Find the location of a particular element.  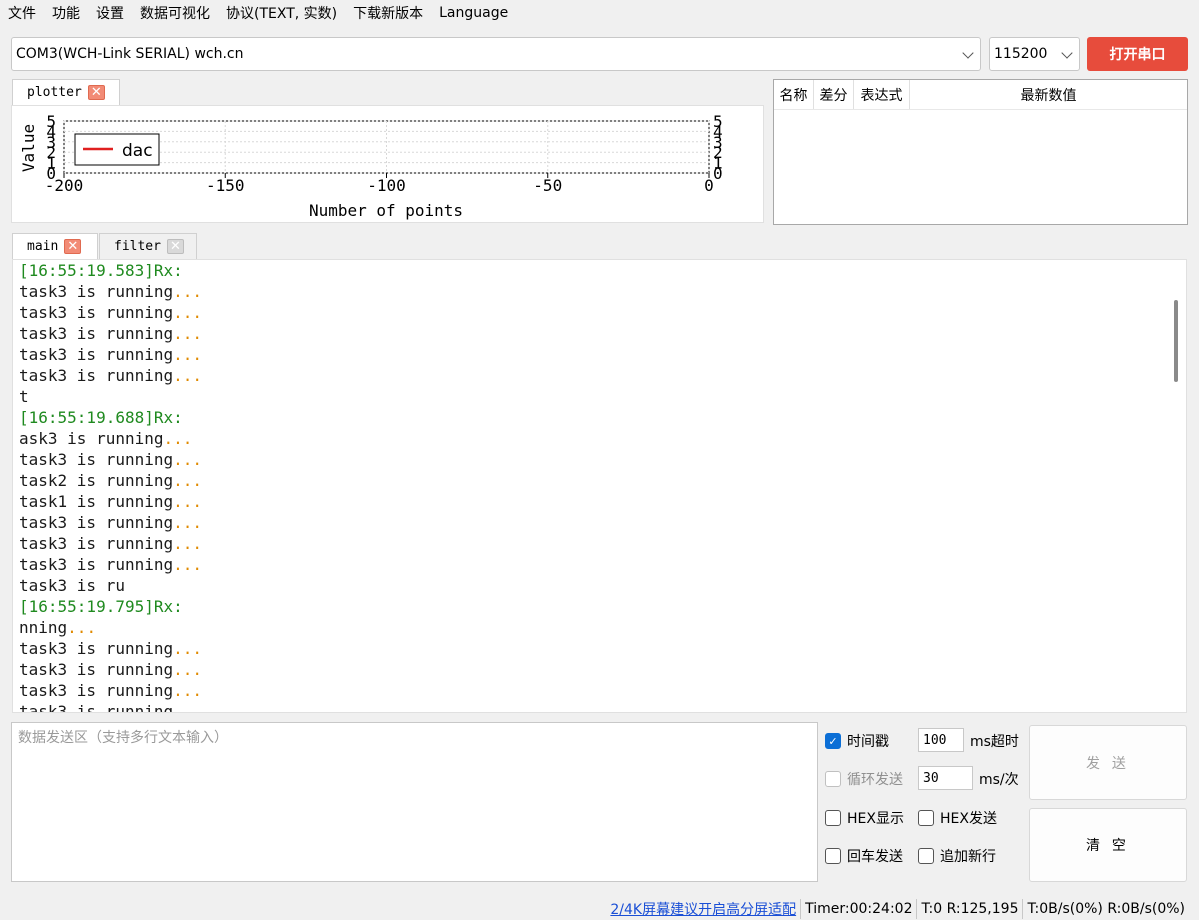

append-newline-label: 追加新行 is located at coordinates (968, 857).